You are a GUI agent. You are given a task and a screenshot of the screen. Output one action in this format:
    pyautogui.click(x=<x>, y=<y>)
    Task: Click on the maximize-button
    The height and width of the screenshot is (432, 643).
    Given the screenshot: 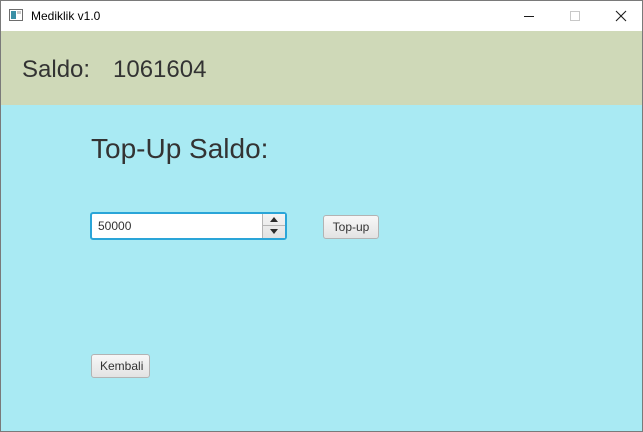 What is the action you would take?
    pyautogui.click(x=575, y=16)
    